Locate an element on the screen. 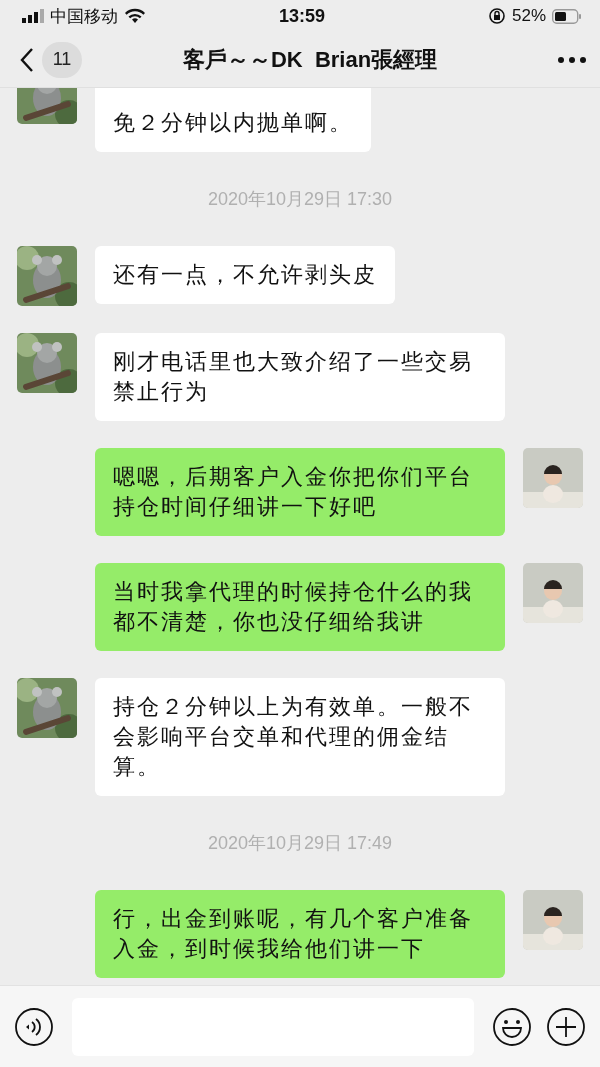 This screenshot has width=600, height=1067. message-bubble: 还有一点，不允许剥头皮 is located at coordinates (245, 275).